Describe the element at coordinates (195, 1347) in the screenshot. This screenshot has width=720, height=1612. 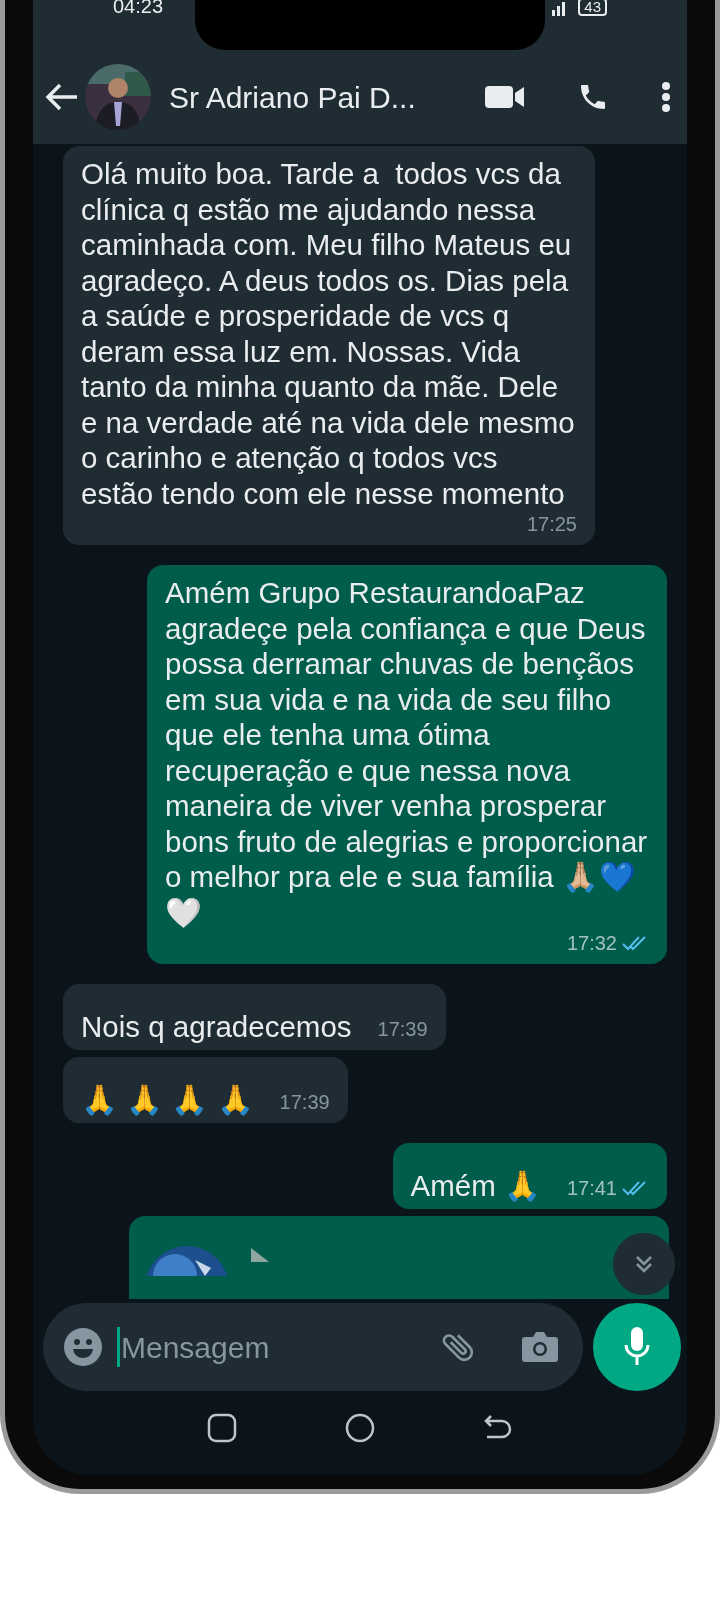
I see `input-placeholder: Mensagem` at that location.